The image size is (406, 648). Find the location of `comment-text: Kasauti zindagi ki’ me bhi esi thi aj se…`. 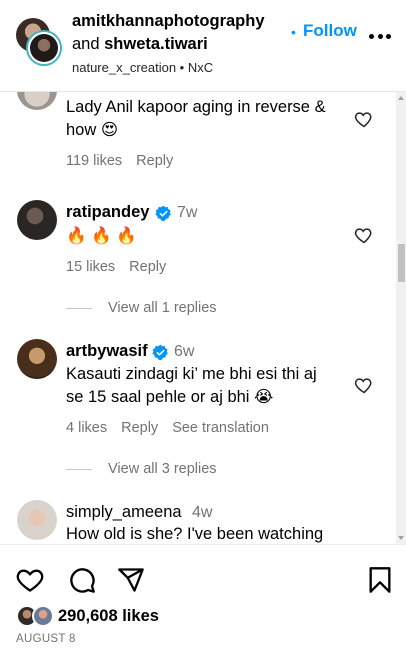

comment-text: Kasauti zindagi ki’ me bhi esi thi aj se… is located at coordinates (191, 386).